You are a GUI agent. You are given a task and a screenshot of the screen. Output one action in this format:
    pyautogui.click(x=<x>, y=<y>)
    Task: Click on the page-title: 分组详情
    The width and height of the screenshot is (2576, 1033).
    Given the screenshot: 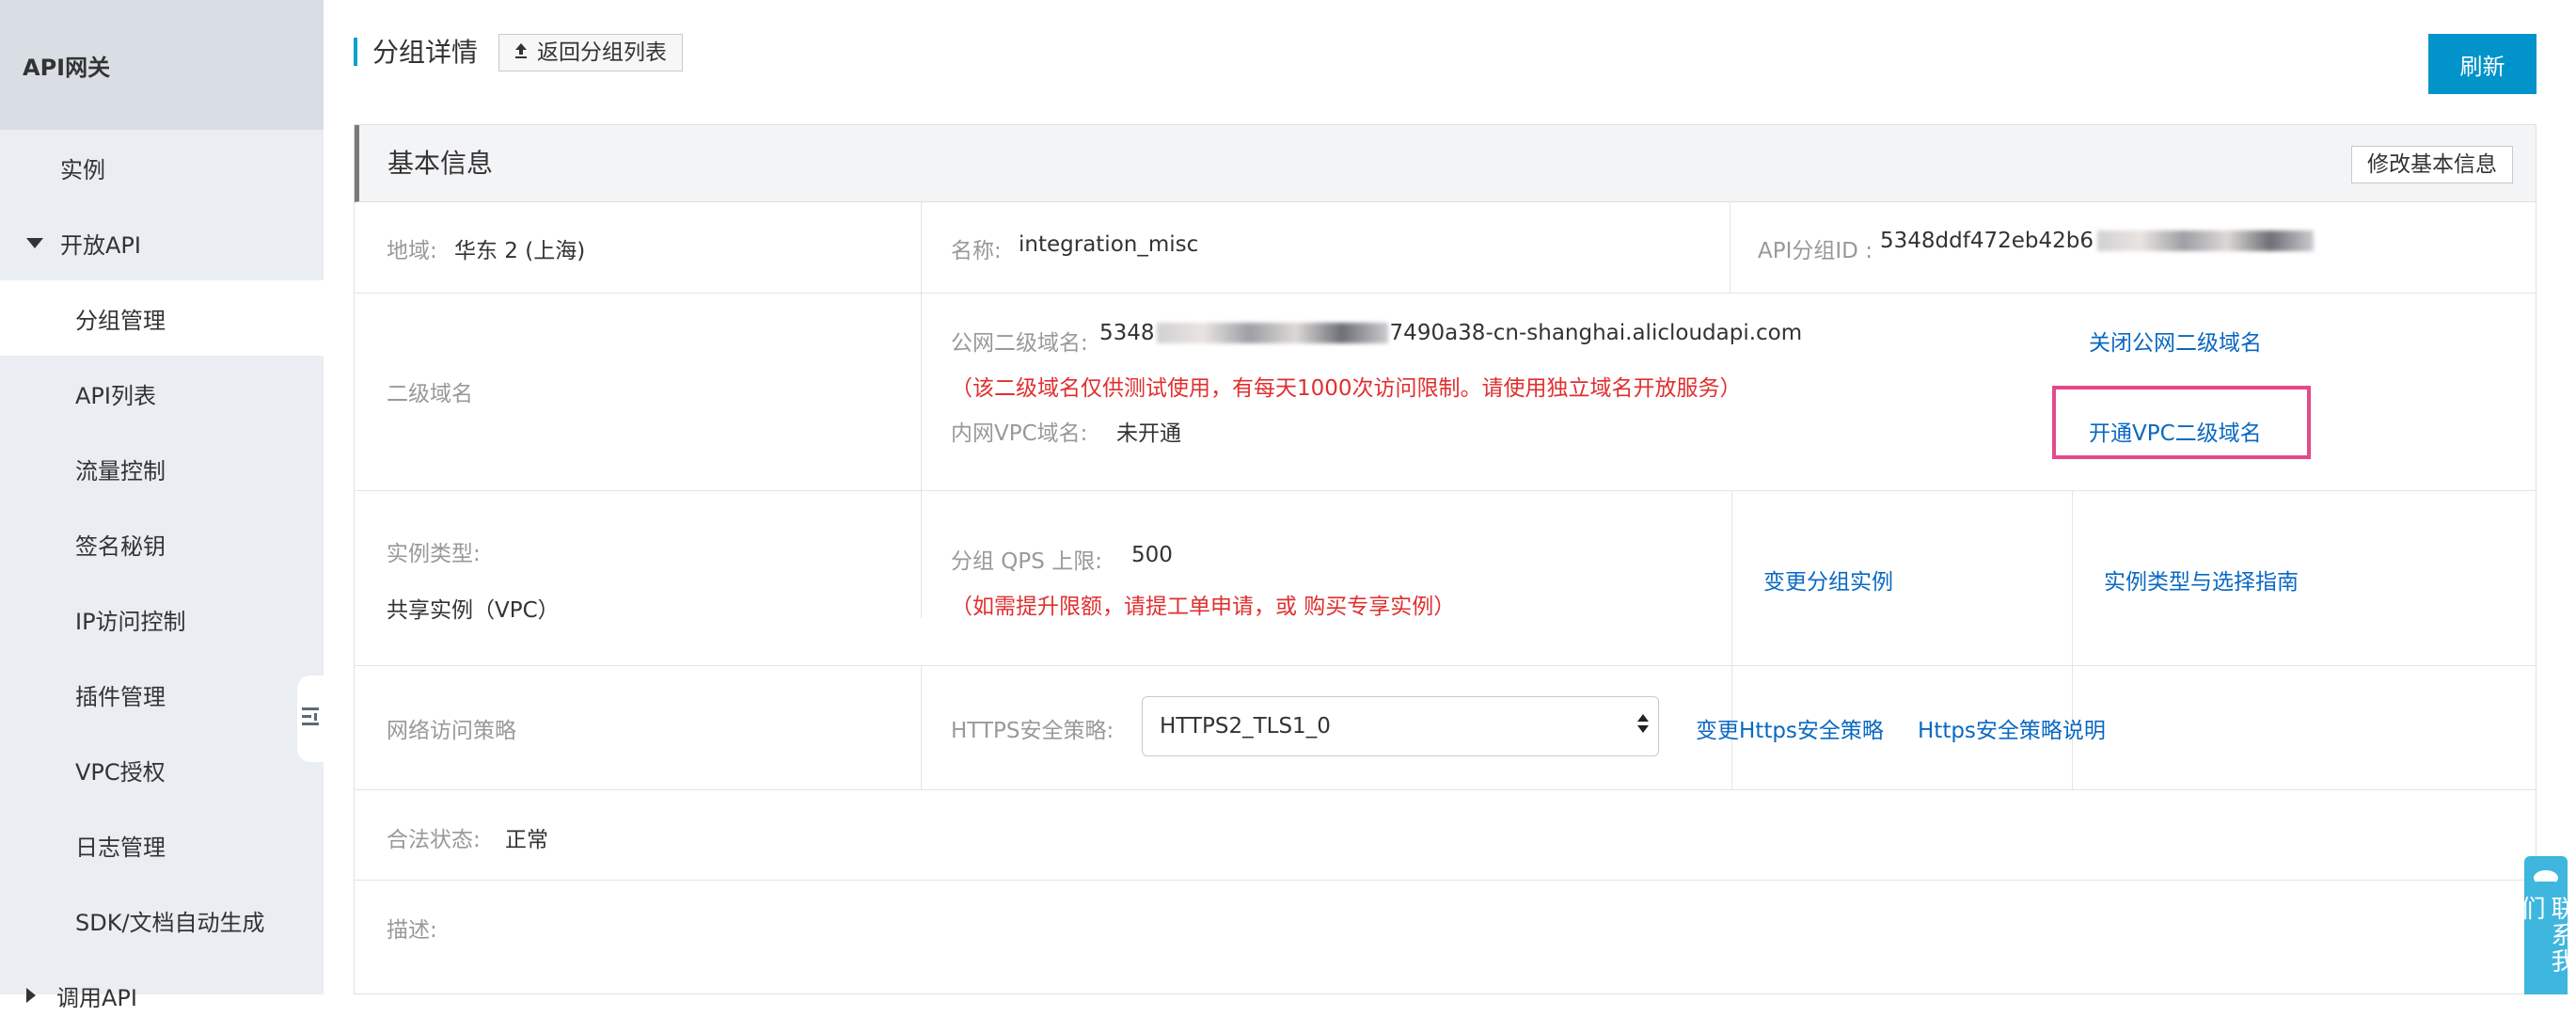 What is the action you would take?
    pyautogui.click(x=425, y=53)
    